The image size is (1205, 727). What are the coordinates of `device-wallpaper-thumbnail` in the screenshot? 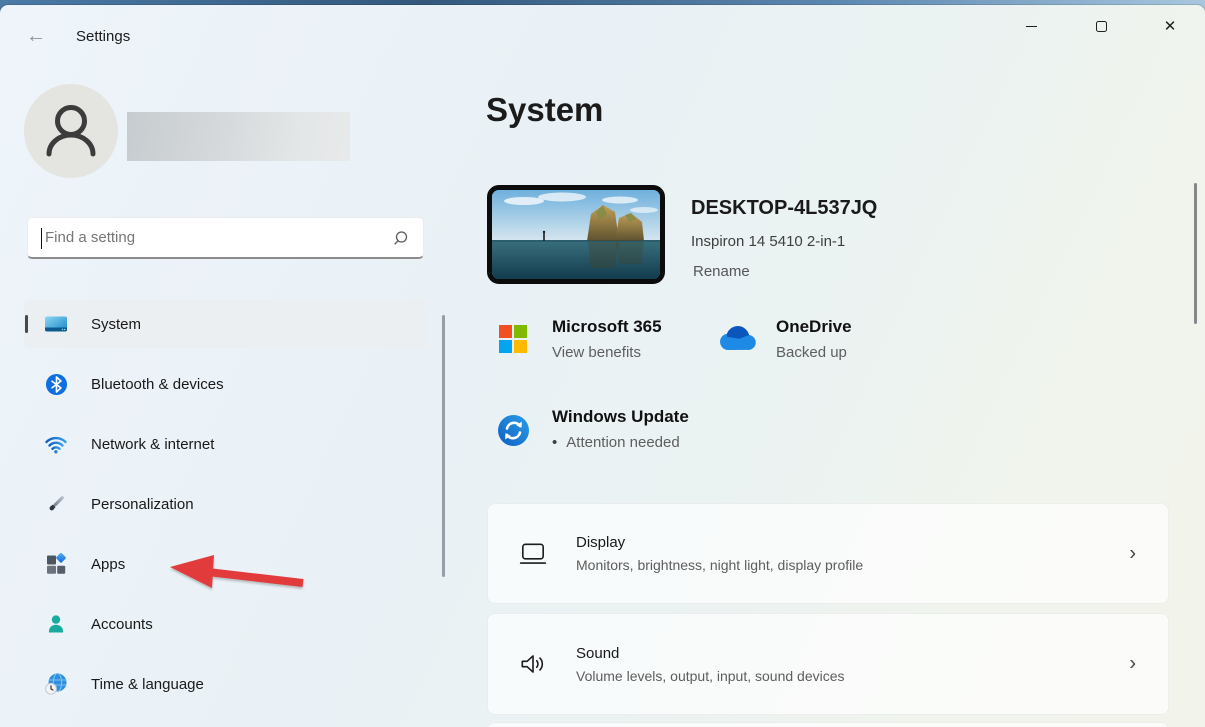 It's located at (576, 234).